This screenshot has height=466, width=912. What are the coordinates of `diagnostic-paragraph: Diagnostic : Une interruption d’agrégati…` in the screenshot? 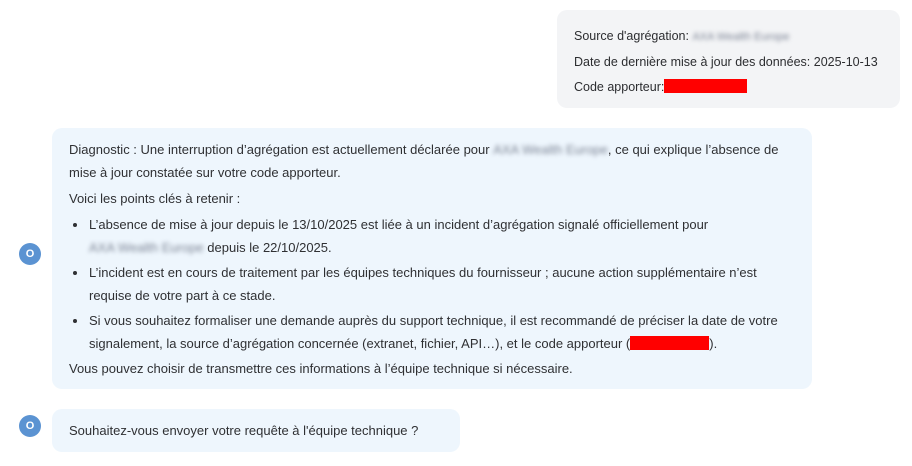 It's located at (431, 161).